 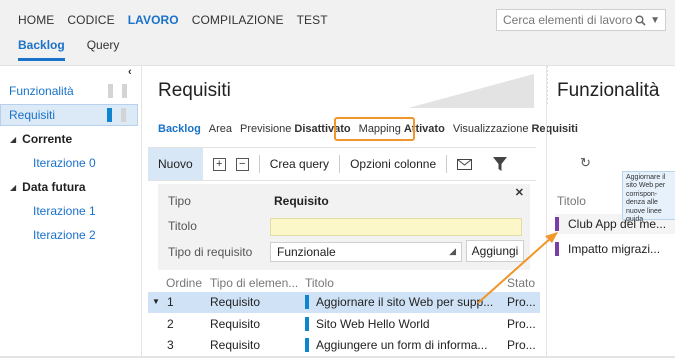 What do you see at coordinates (312, 20) in the screenshot?
I see `nav-test: TEST` at bounding box center [312, 20].